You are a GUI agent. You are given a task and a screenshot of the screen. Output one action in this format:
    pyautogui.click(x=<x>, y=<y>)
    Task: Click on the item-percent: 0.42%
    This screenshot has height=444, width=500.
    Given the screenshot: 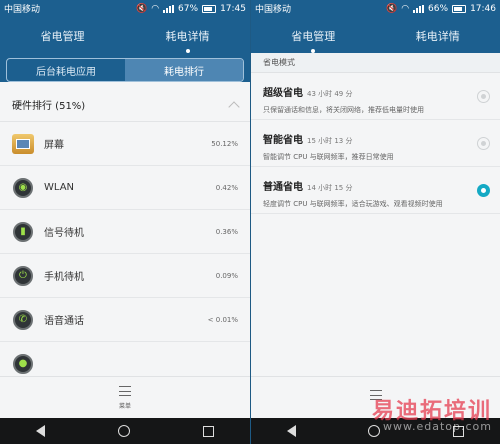 What is the action you would take?
    pyautogui.click(x=226, y=187)
    